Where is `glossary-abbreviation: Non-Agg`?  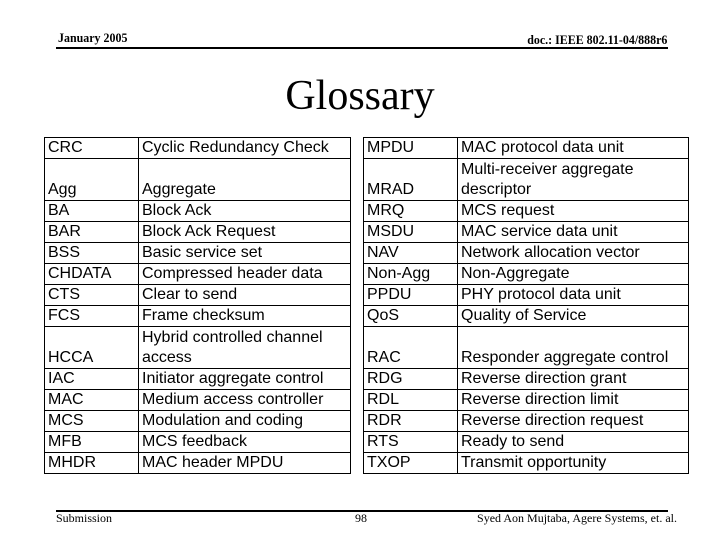 glossary-abbreviation: Non-Agg is located at coordinates (410, 274).